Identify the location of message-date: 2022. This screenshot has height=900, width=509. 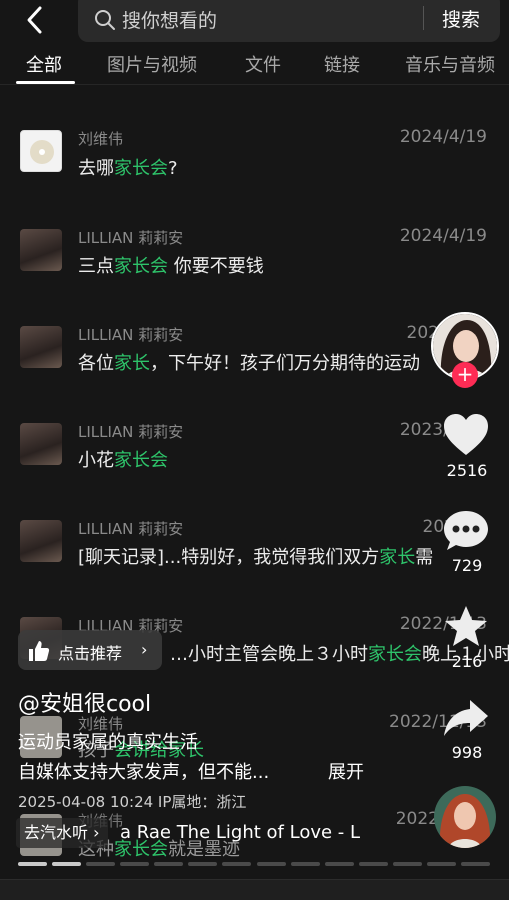
(417, 819).